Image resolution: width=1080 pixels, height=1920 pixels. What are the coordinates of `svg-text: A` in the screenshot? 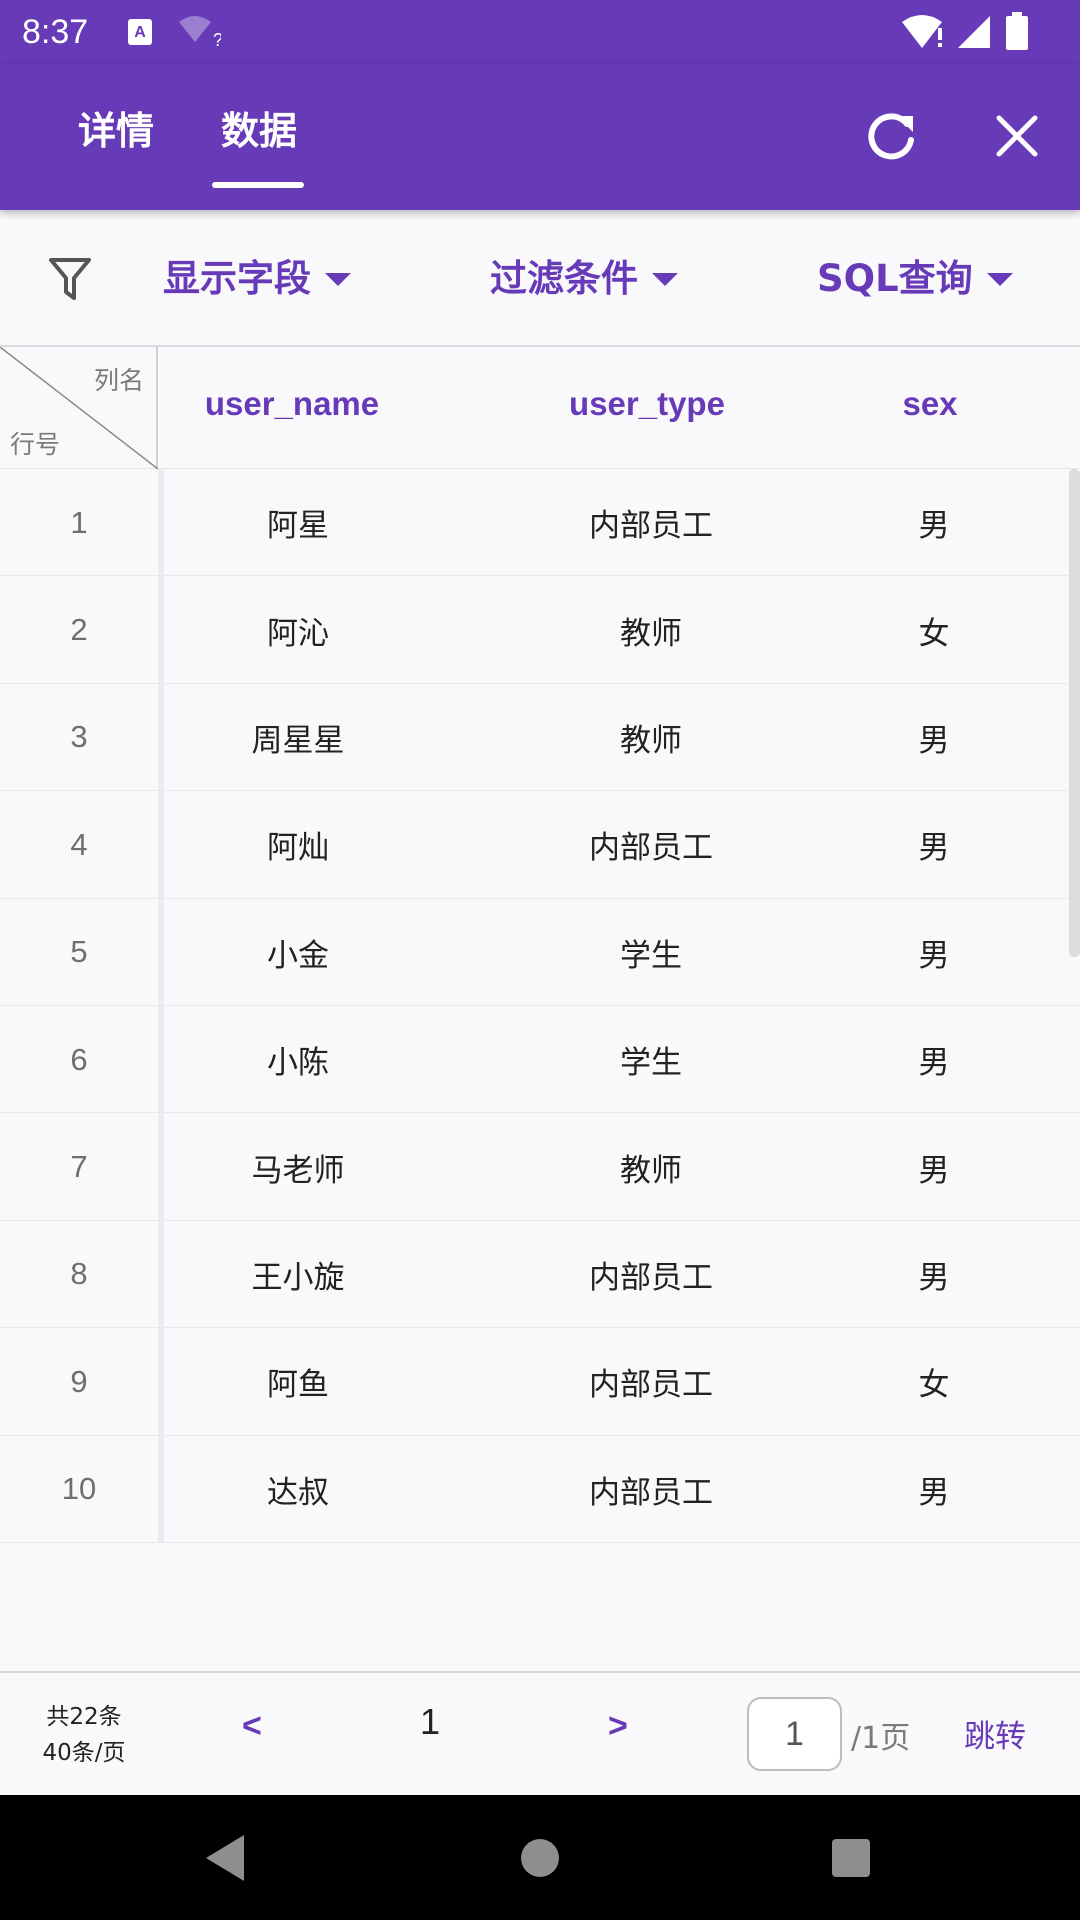 It's located at (140, 32).